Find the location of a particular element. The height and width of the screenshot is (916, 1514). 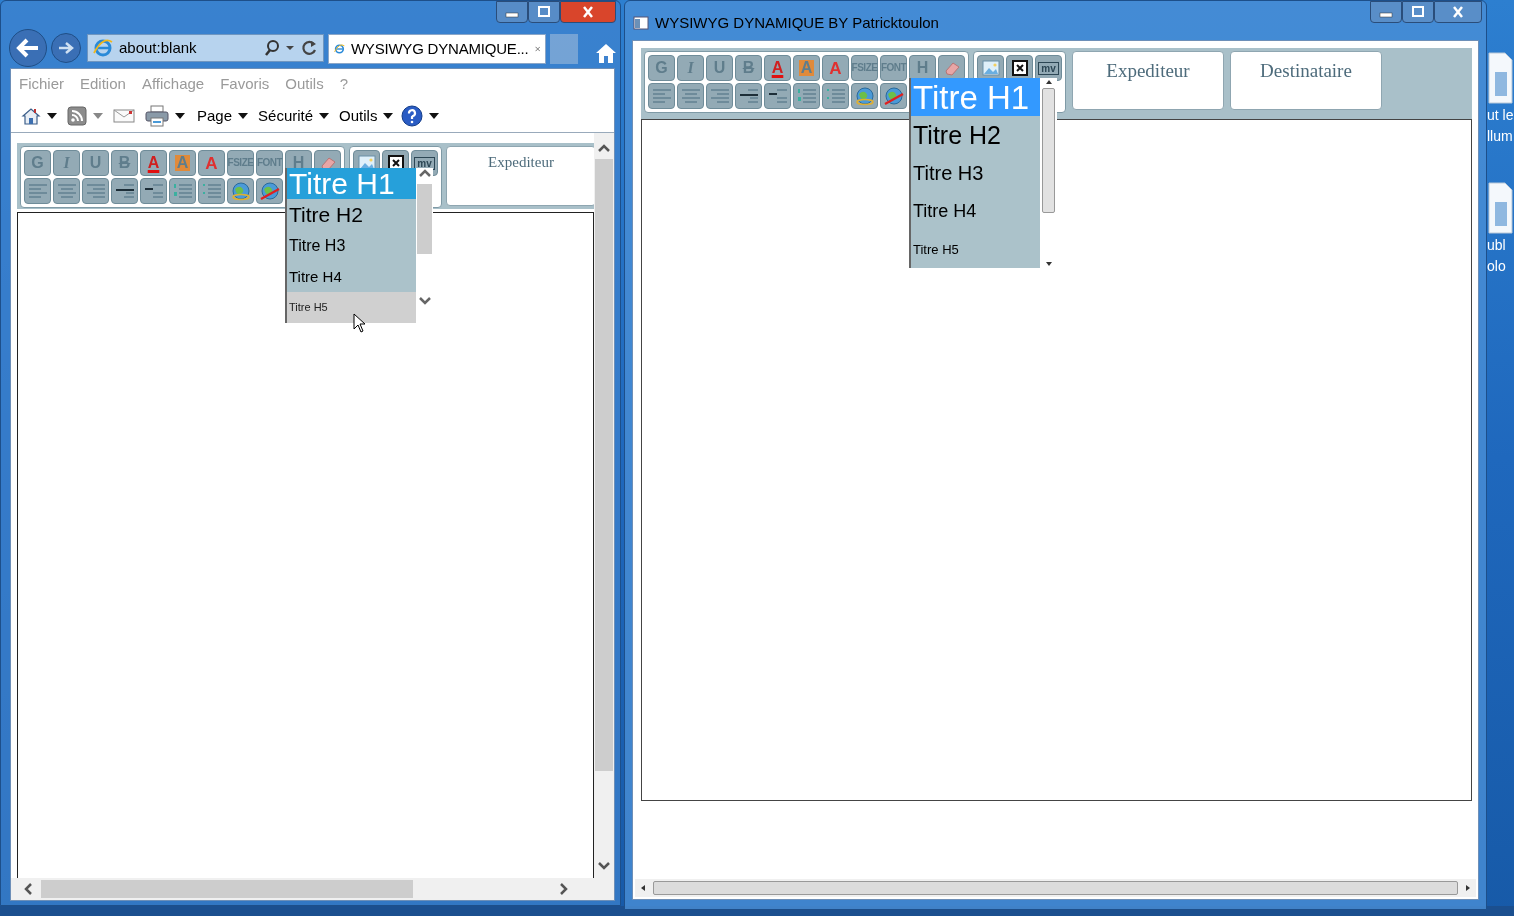

menu-item: Affichage is located at coordinates (173, 84).